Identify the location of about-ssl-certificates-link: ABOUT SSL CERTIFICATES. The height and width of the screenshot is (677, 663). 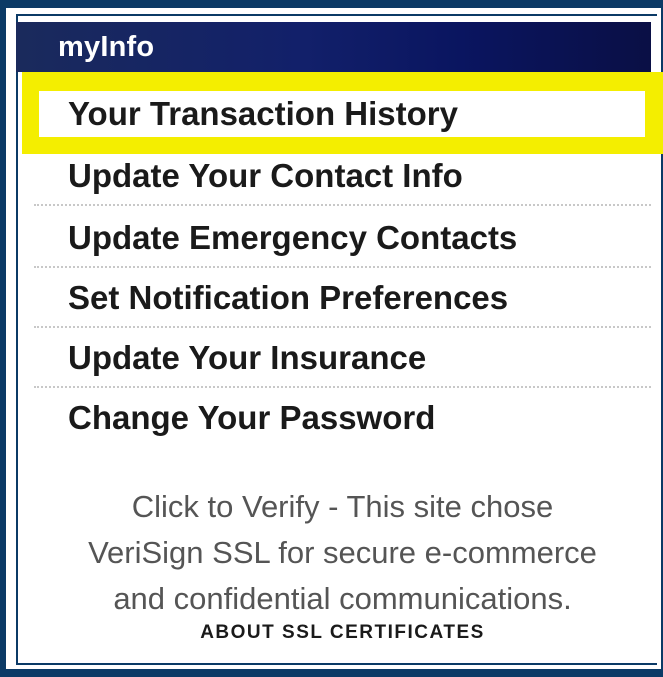
(342, 633).